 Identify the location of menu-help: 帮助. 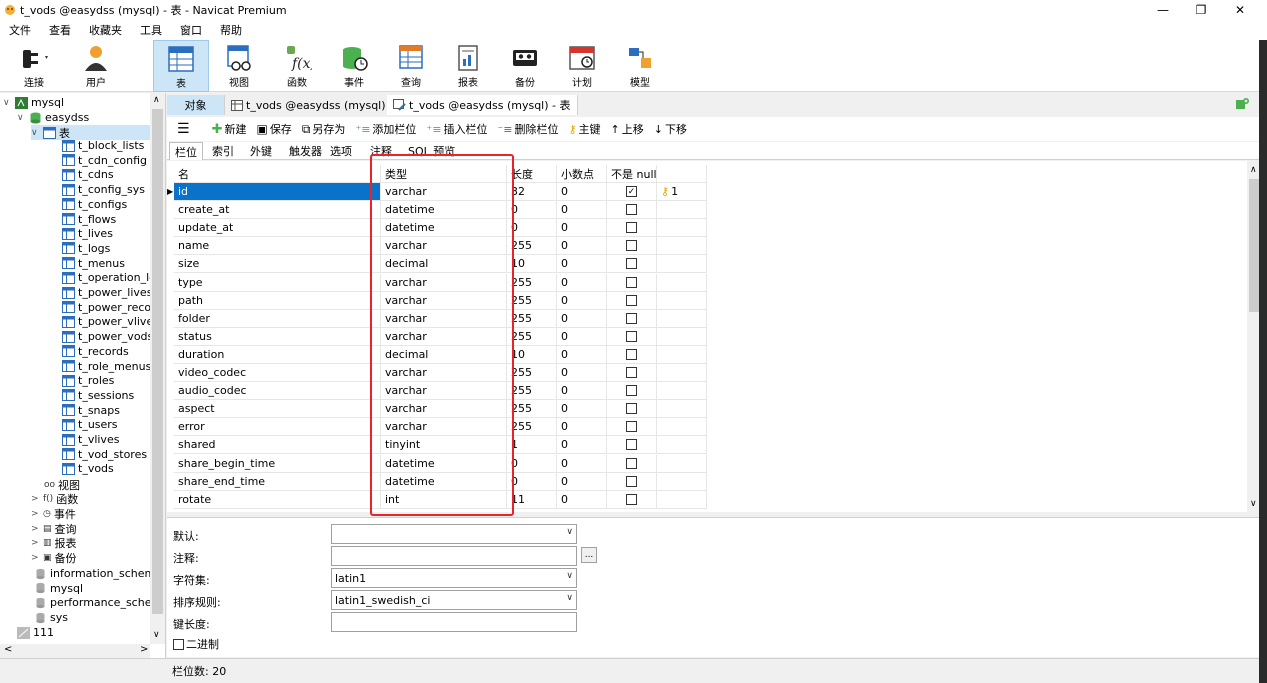
(231, 30).